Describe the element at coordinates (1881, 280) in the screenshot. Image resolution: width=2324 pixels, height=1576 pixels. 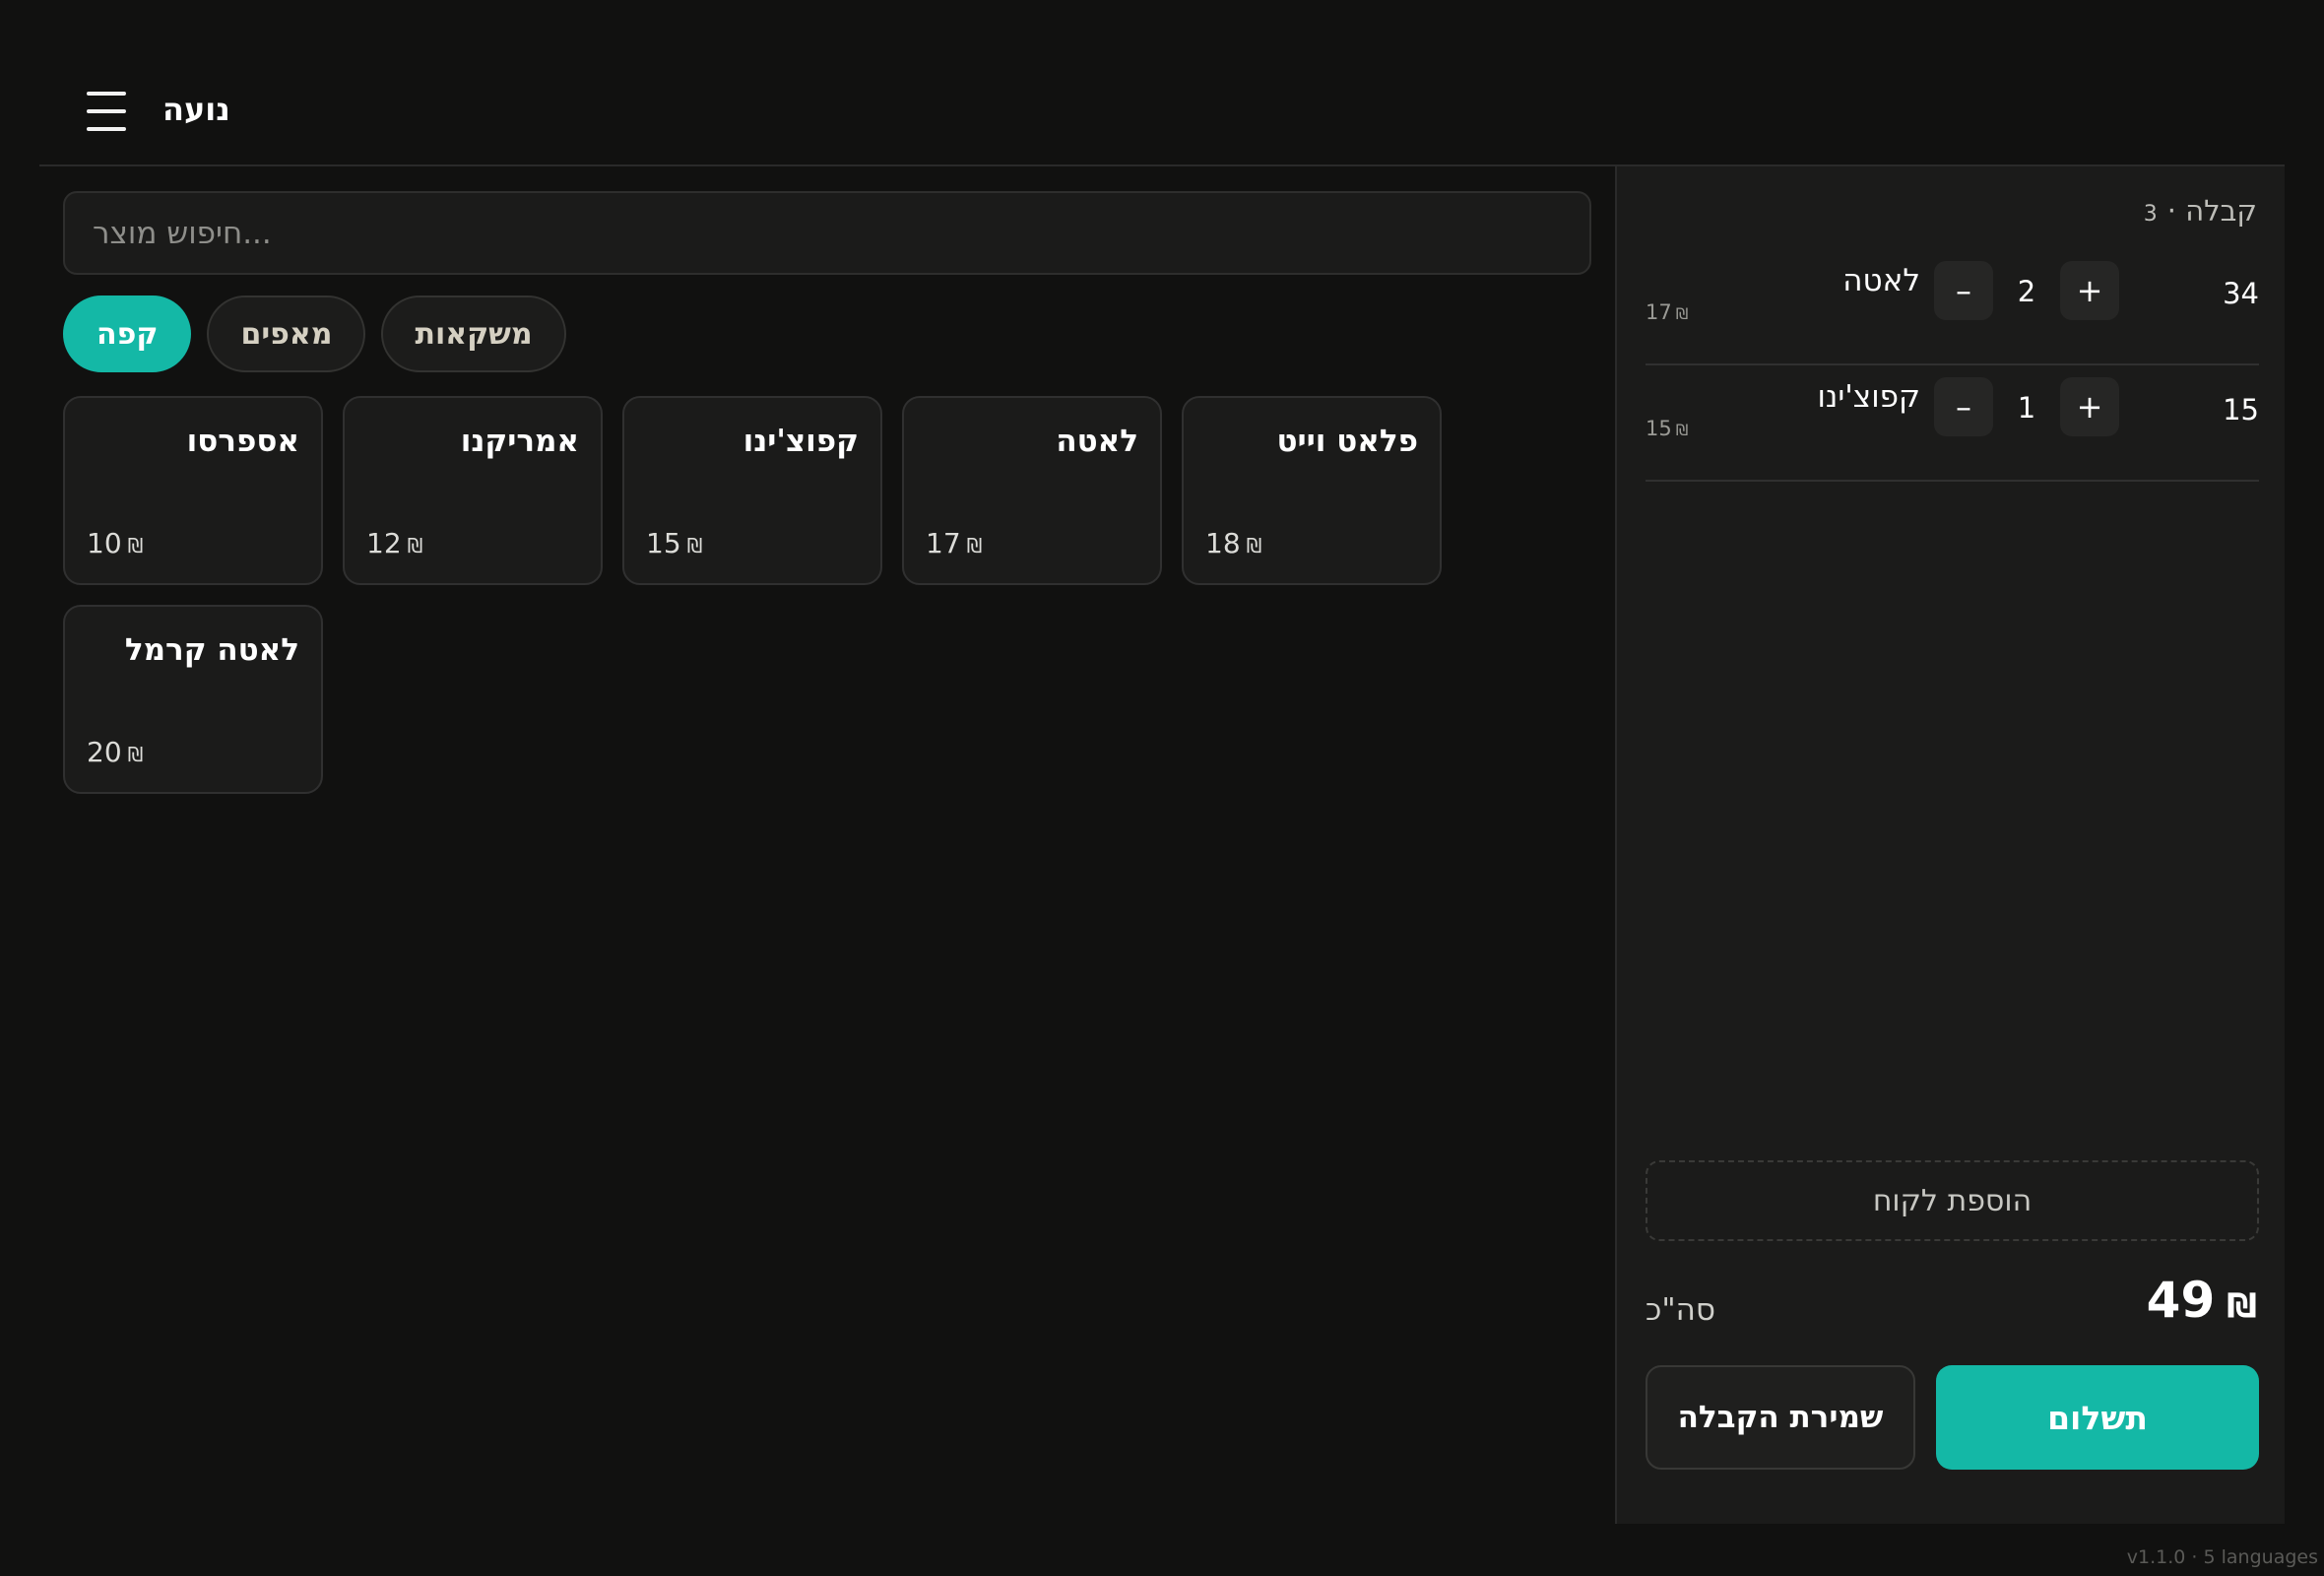
I see `line-item-name: לאטה` at that location.